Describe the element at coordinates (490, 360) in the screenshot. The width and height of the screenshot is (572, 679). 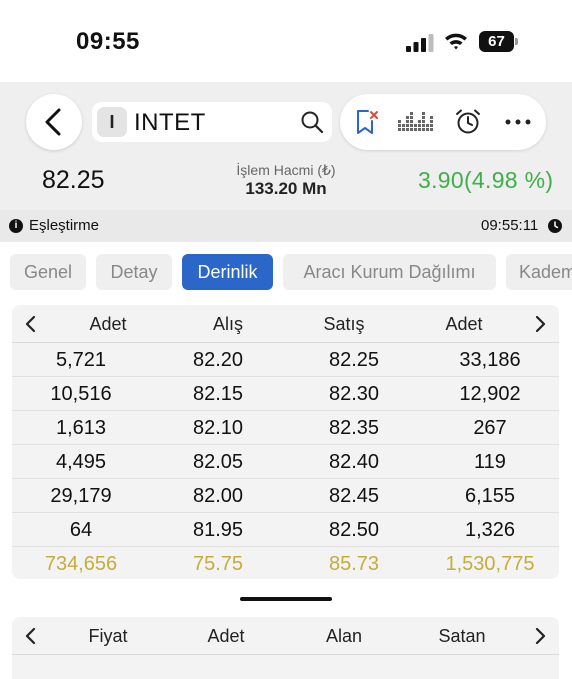
I see `ask-qty: 33,186` at that location.